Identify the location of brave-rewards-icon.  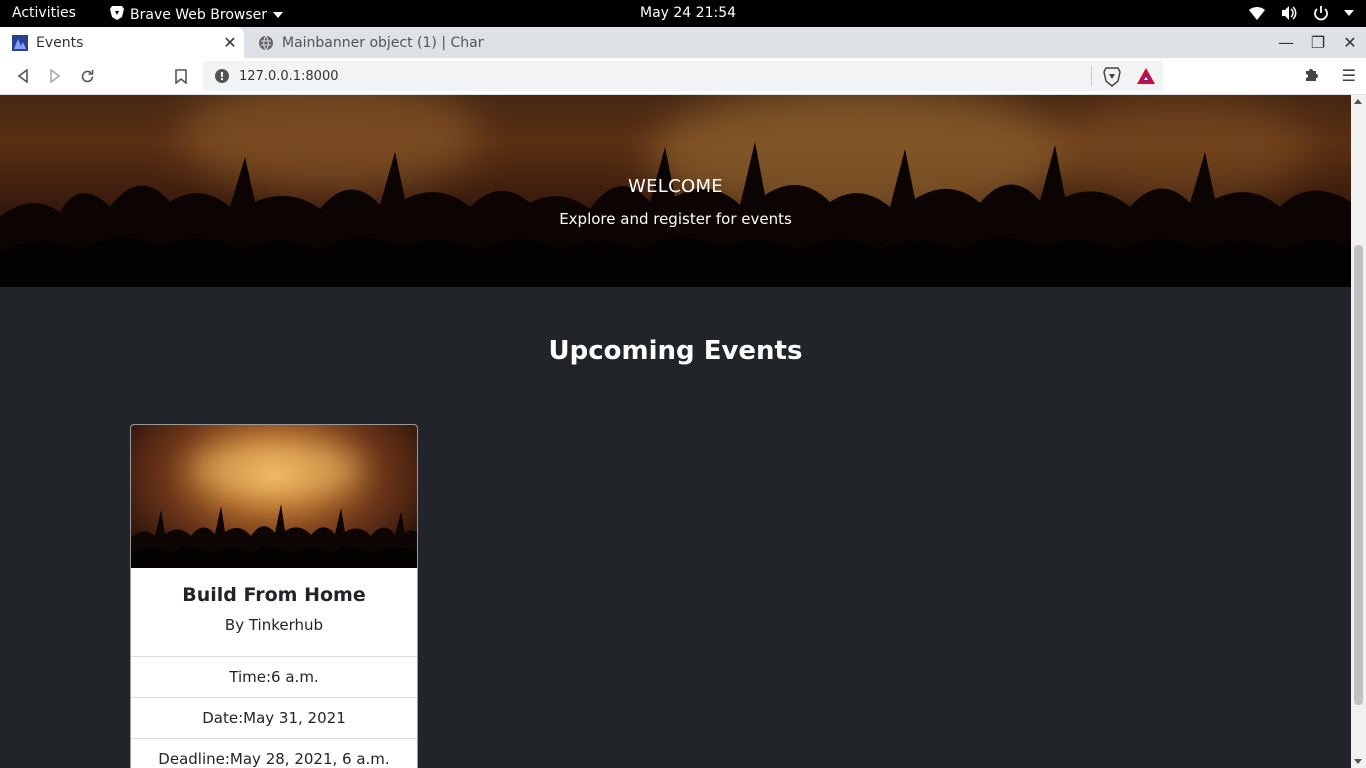
(1146, 78).